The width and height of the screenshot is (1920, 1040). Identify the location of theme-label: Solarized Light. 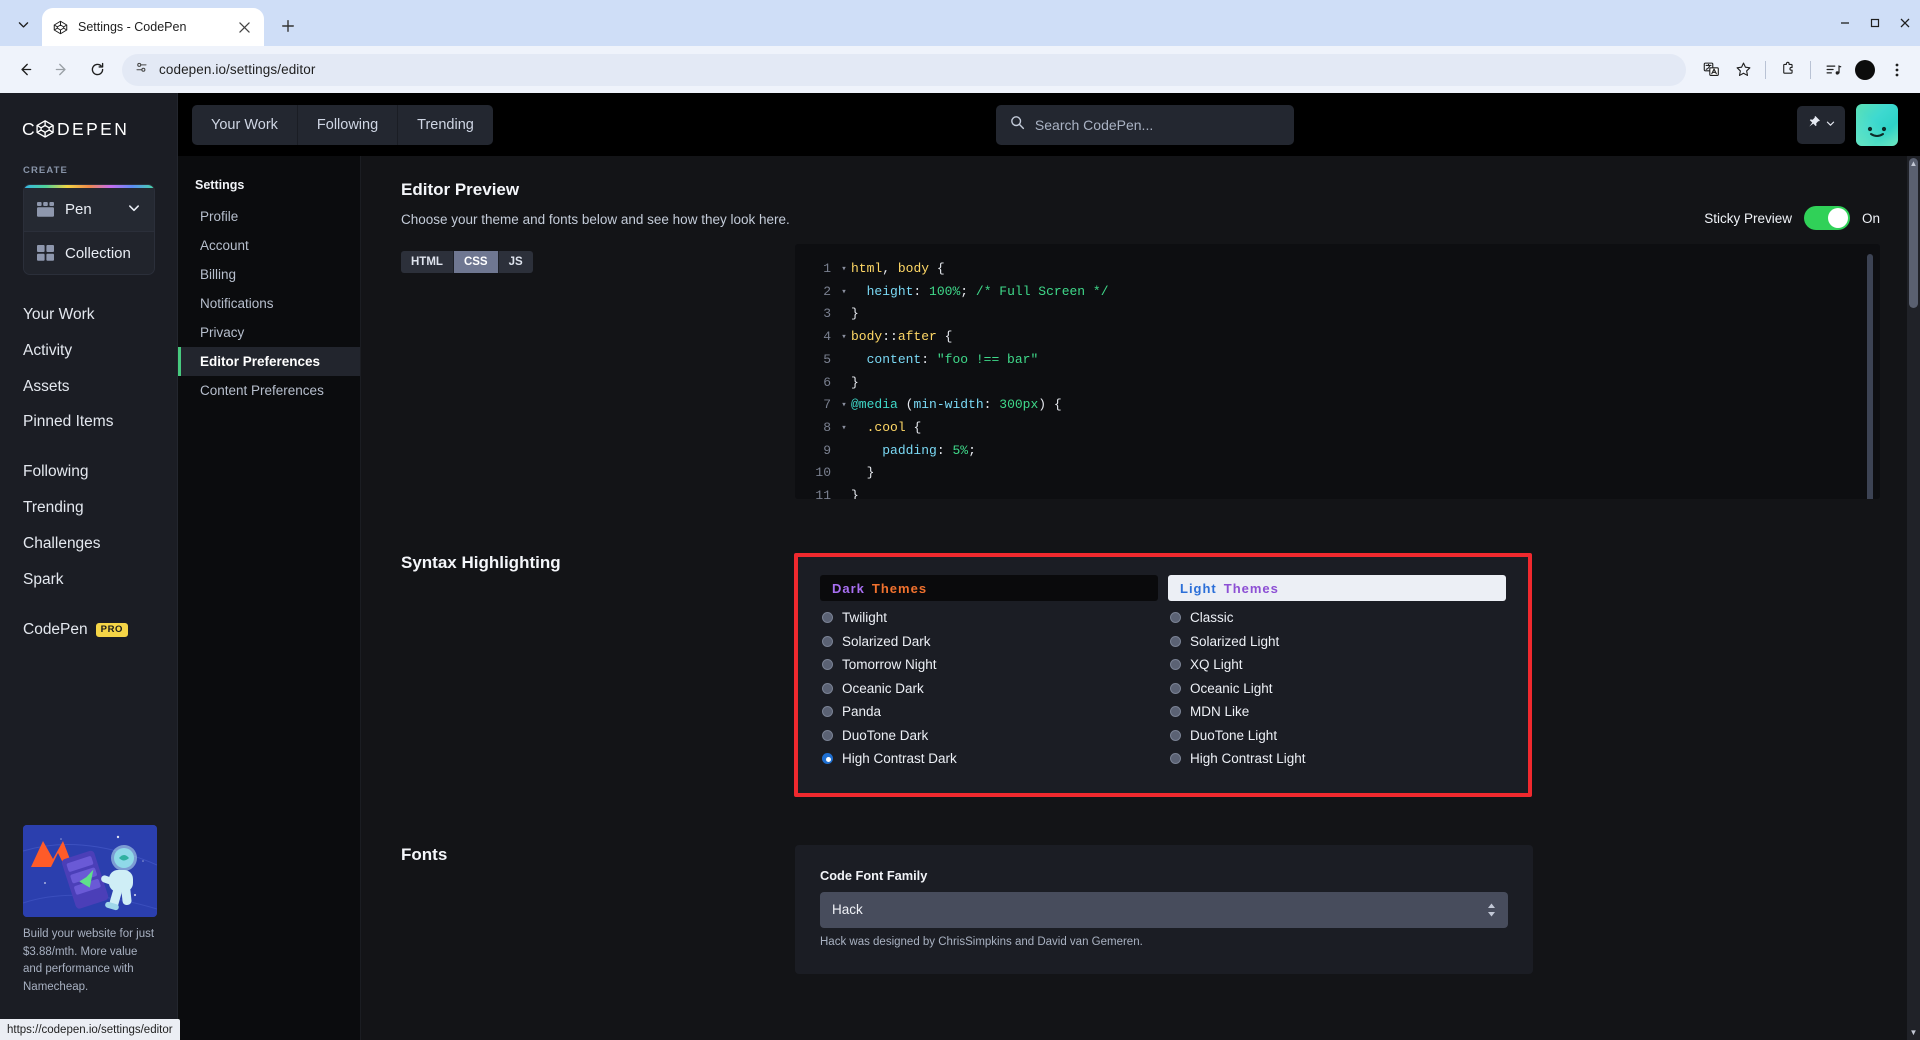
(1235, 641).